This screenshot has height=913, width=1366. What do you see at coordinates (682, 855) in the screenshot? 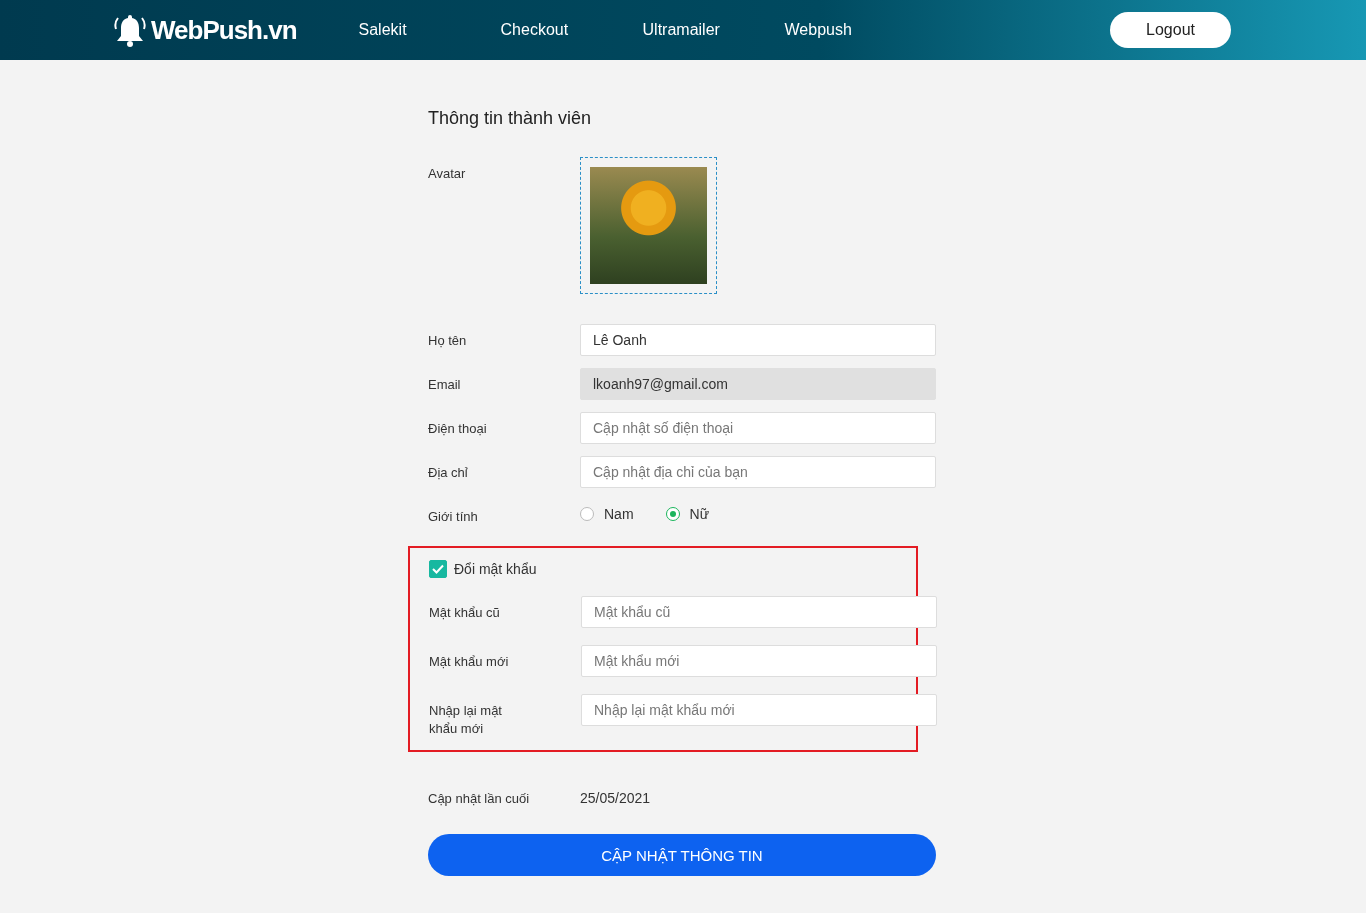
I see `update-button: CẬP NHẬT THÔNG TIN` at bounding box center [682, 855].